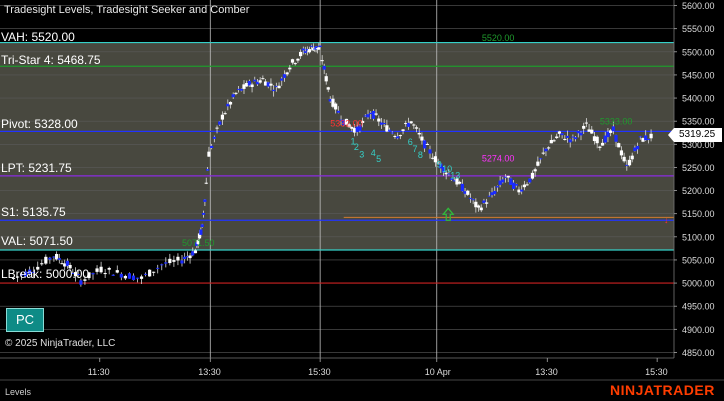  What do you see at coordinates (698, 191) in the screenshot?
I see `price-axis-label: 5200.00` at bounding box center [698, 191].